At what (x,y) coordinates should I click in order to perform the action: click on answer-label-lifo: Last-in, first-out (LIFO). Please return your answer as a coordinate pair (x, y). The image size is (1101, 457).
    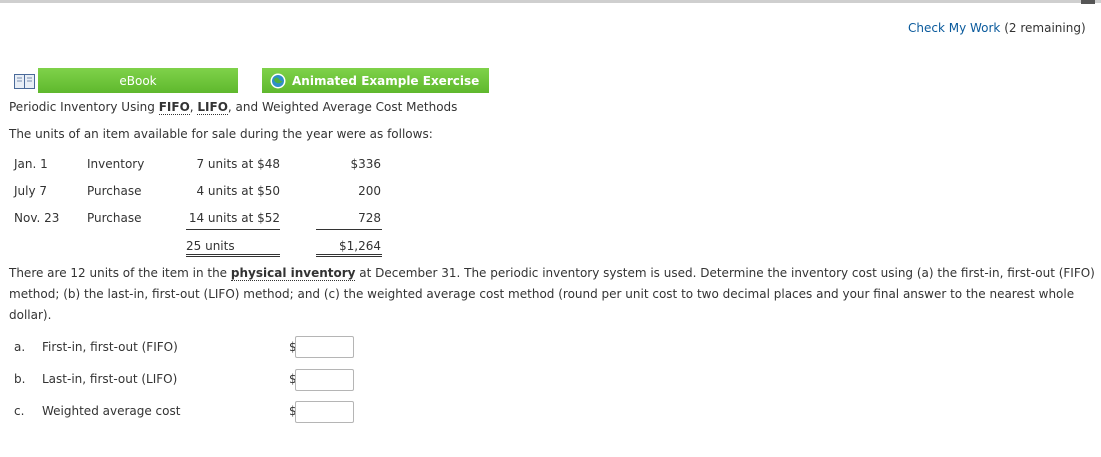
    Looking at the image, I should click on (110, 379).